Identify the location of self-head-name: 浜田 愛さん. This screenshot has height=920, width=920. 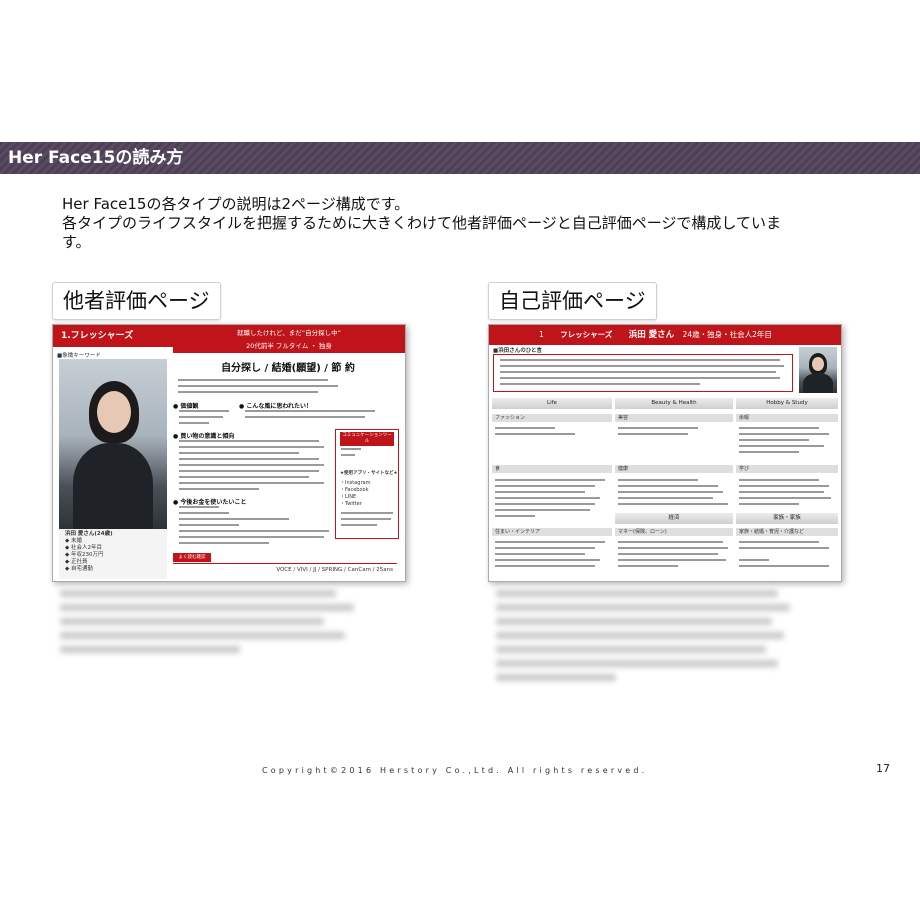
(651, 335).